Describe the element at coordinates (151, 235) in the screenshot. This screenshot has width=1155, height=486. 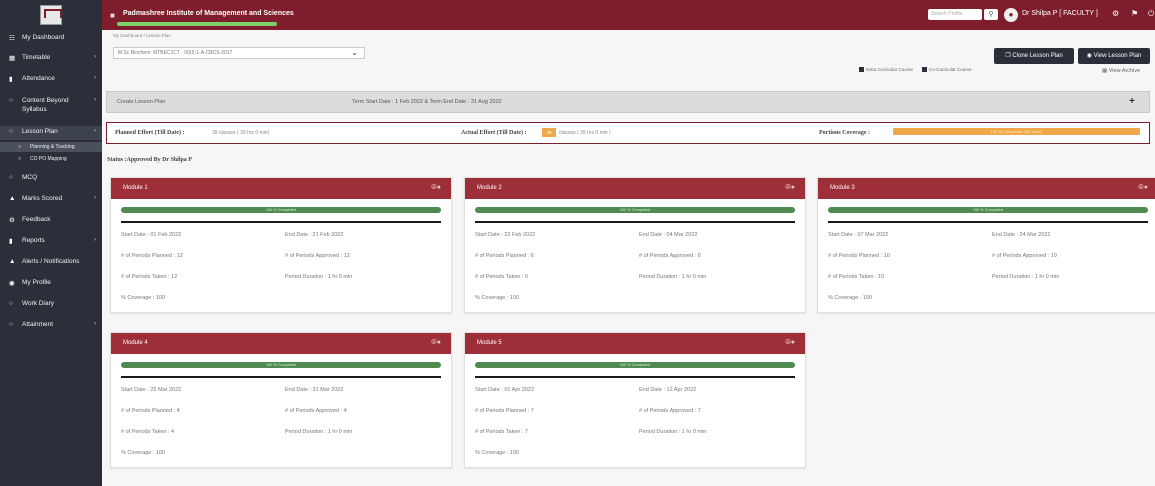
I see `start-date: Start Date : 01 Feb 2022` at that location.